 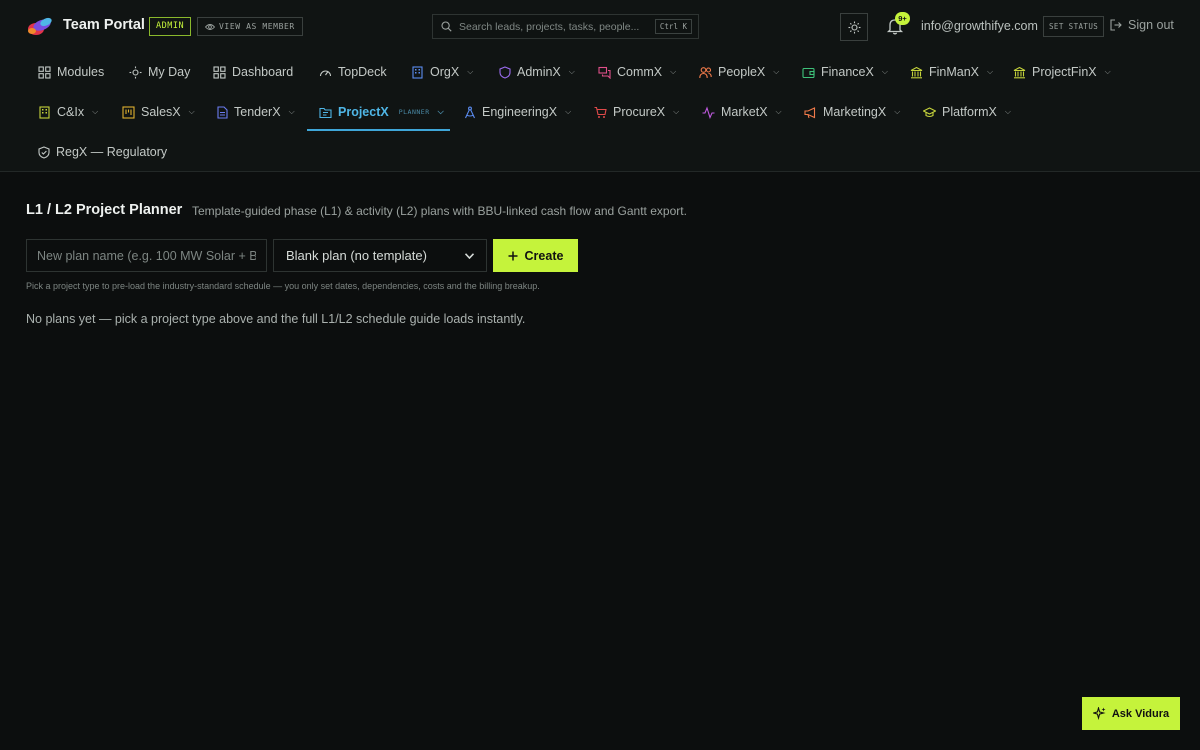 What do you see at coordinates (128, 112) in the screenshot?
I see `board-icon` at bounding box center [128, 112].